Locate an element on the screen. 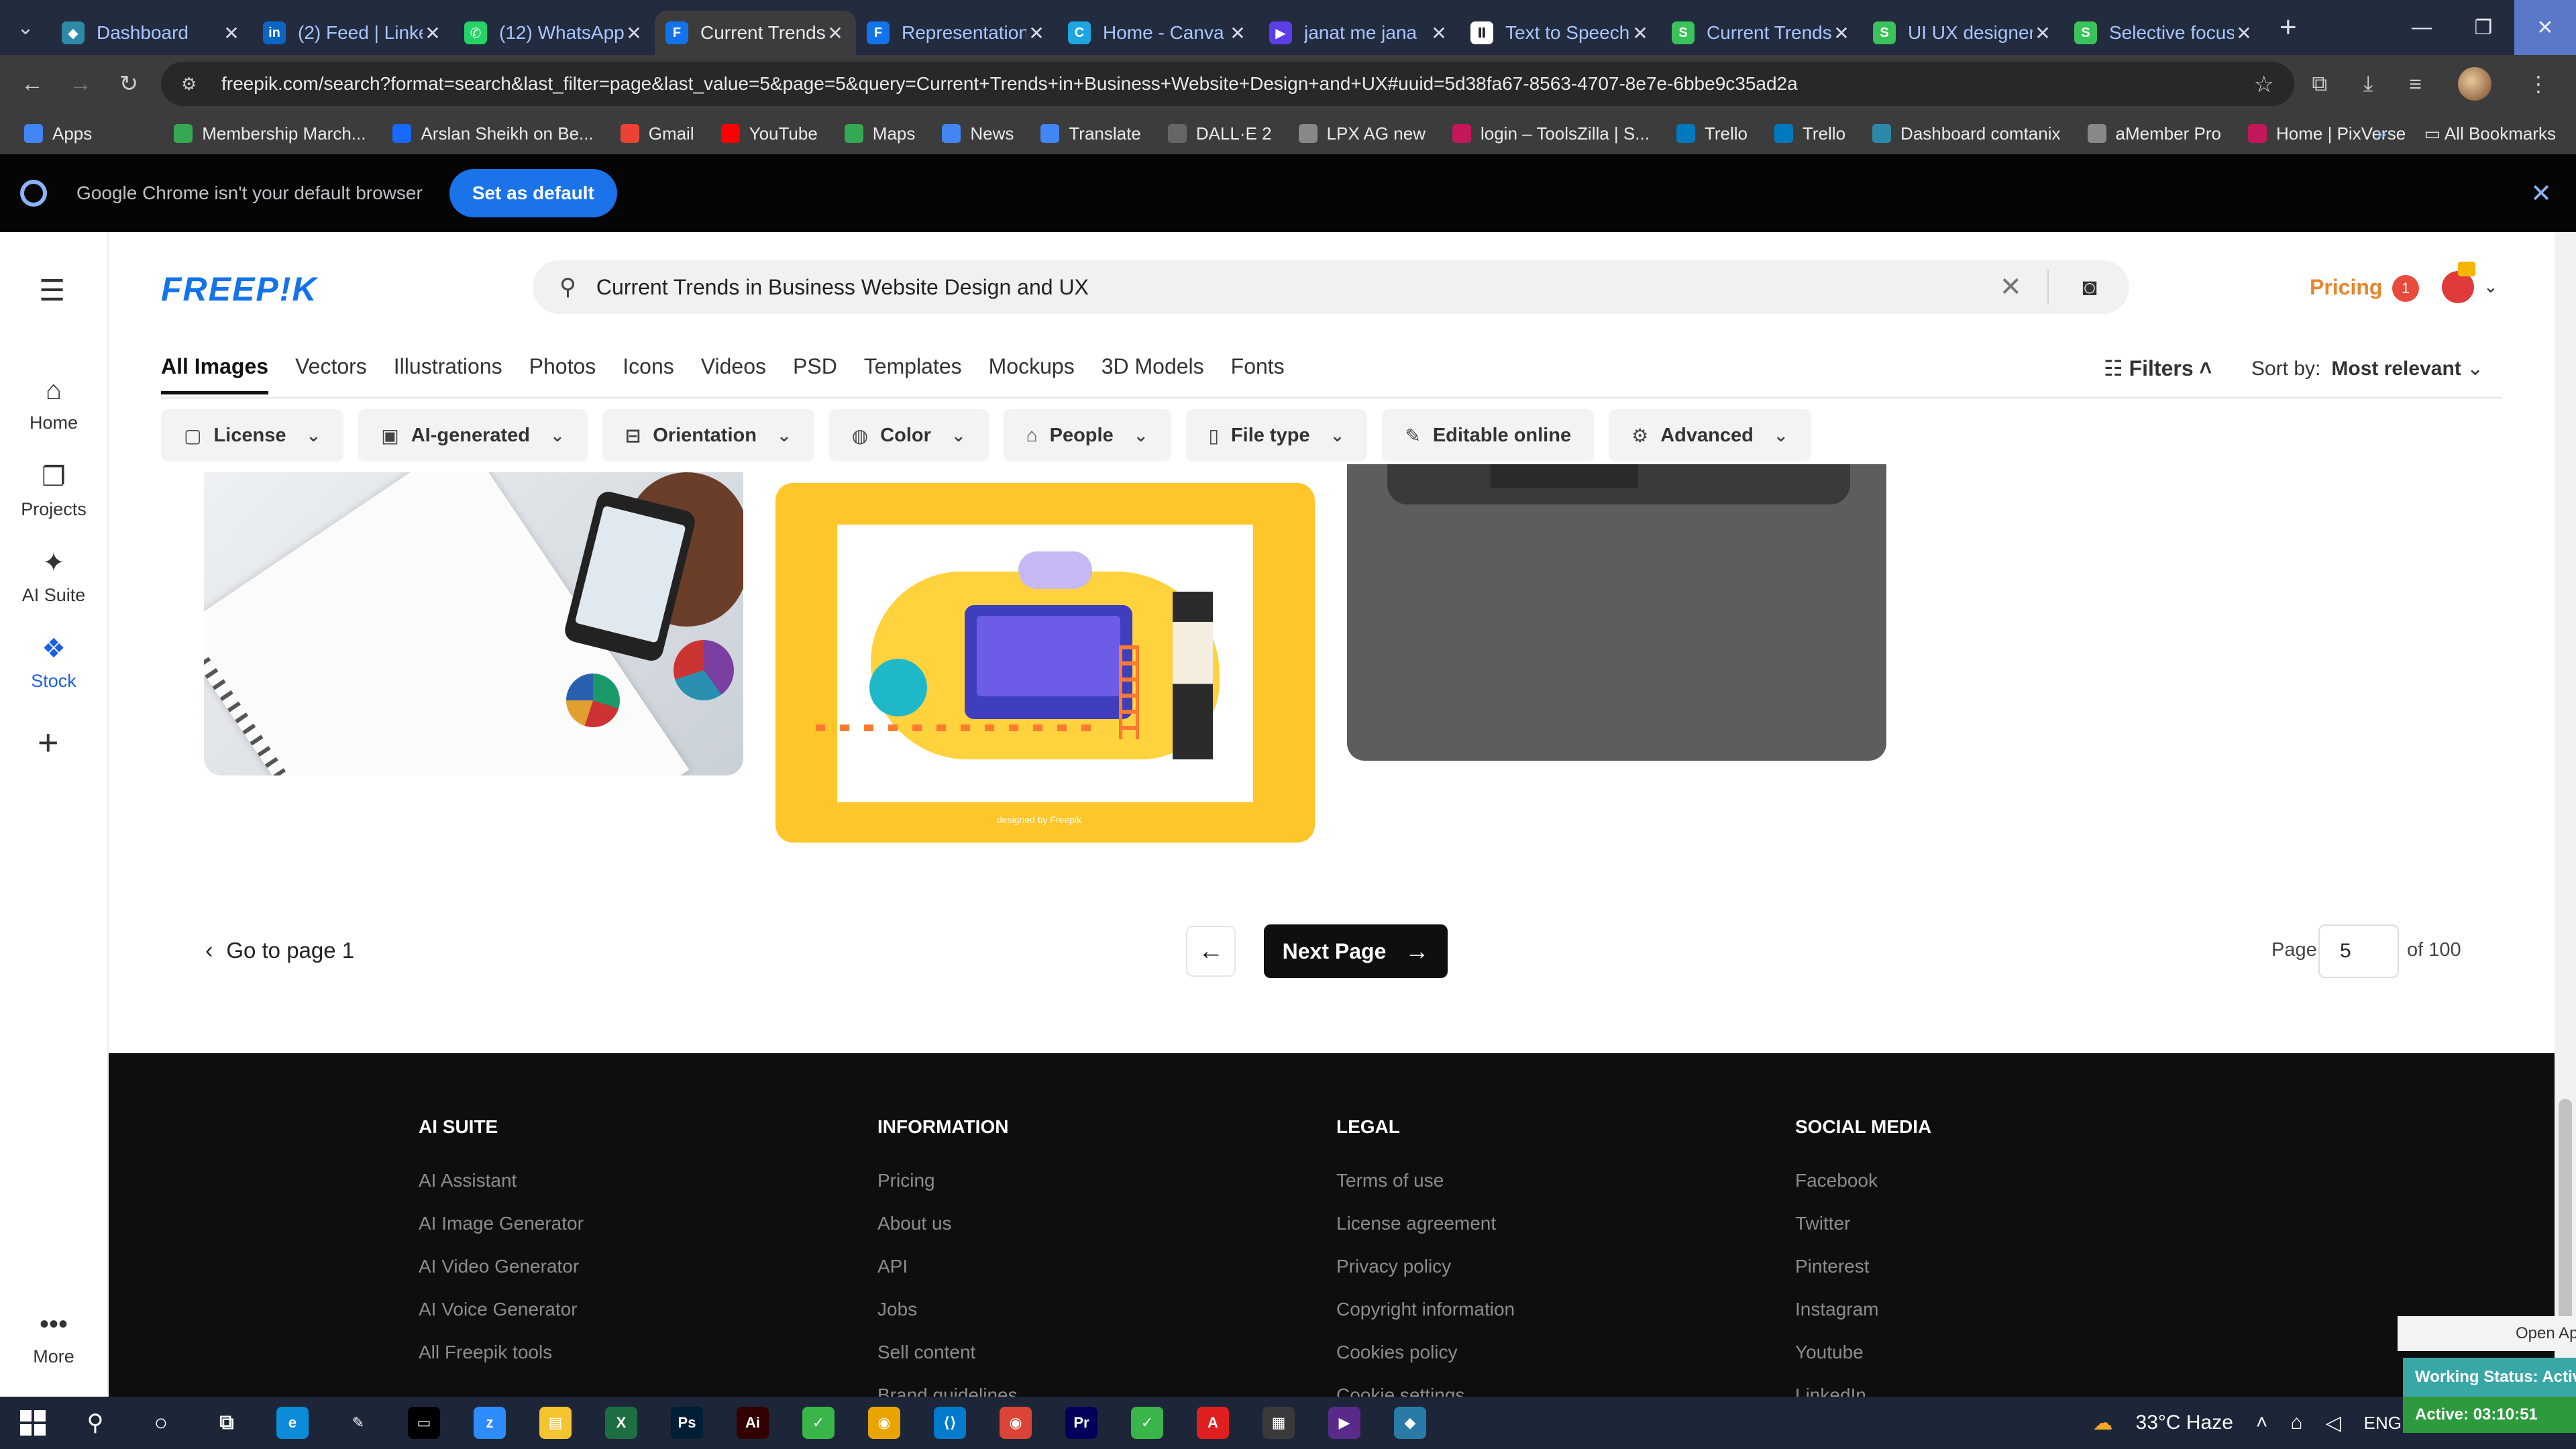 The image size is (2576, 1449). footer-link: Copyright information is located at coordinates (1425, 1309).